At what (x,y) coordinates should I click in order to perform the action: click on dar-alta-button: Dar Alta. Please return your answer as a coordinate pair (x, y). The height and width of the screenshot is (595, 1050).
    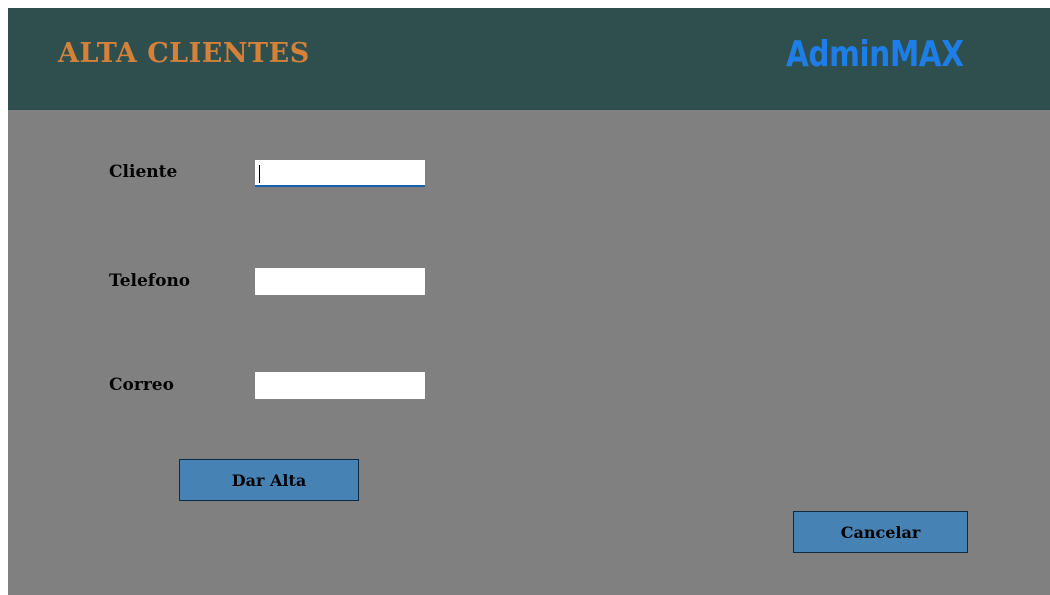
    Looking at the image, I should click on (269, 480).